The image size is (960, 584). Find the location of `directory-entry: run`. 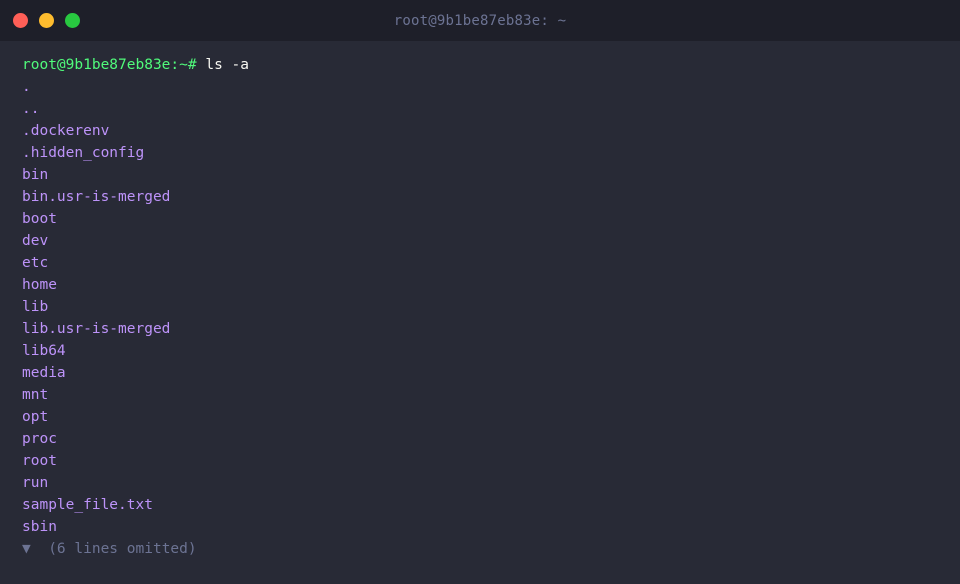

directory-entry: run is located at coordinates (35, 483).